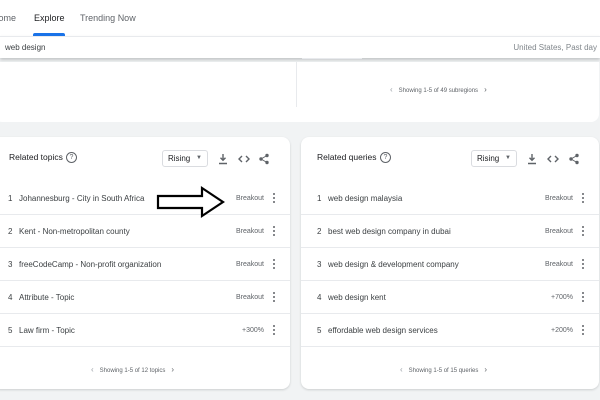  What do you see at coordinates (347, 157) in the screenshot?
I see `panel-title: Related queries` at bounding box center [347, 157].